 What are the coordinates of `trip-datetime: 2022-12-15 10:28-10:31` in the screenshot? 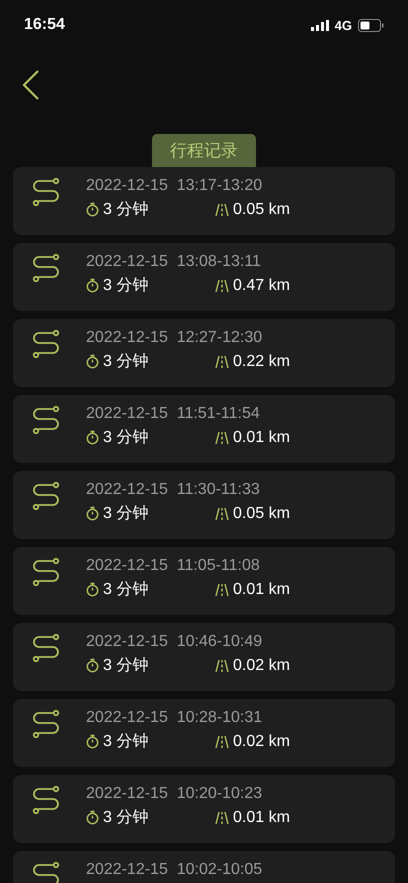 It's located at (175, 718).